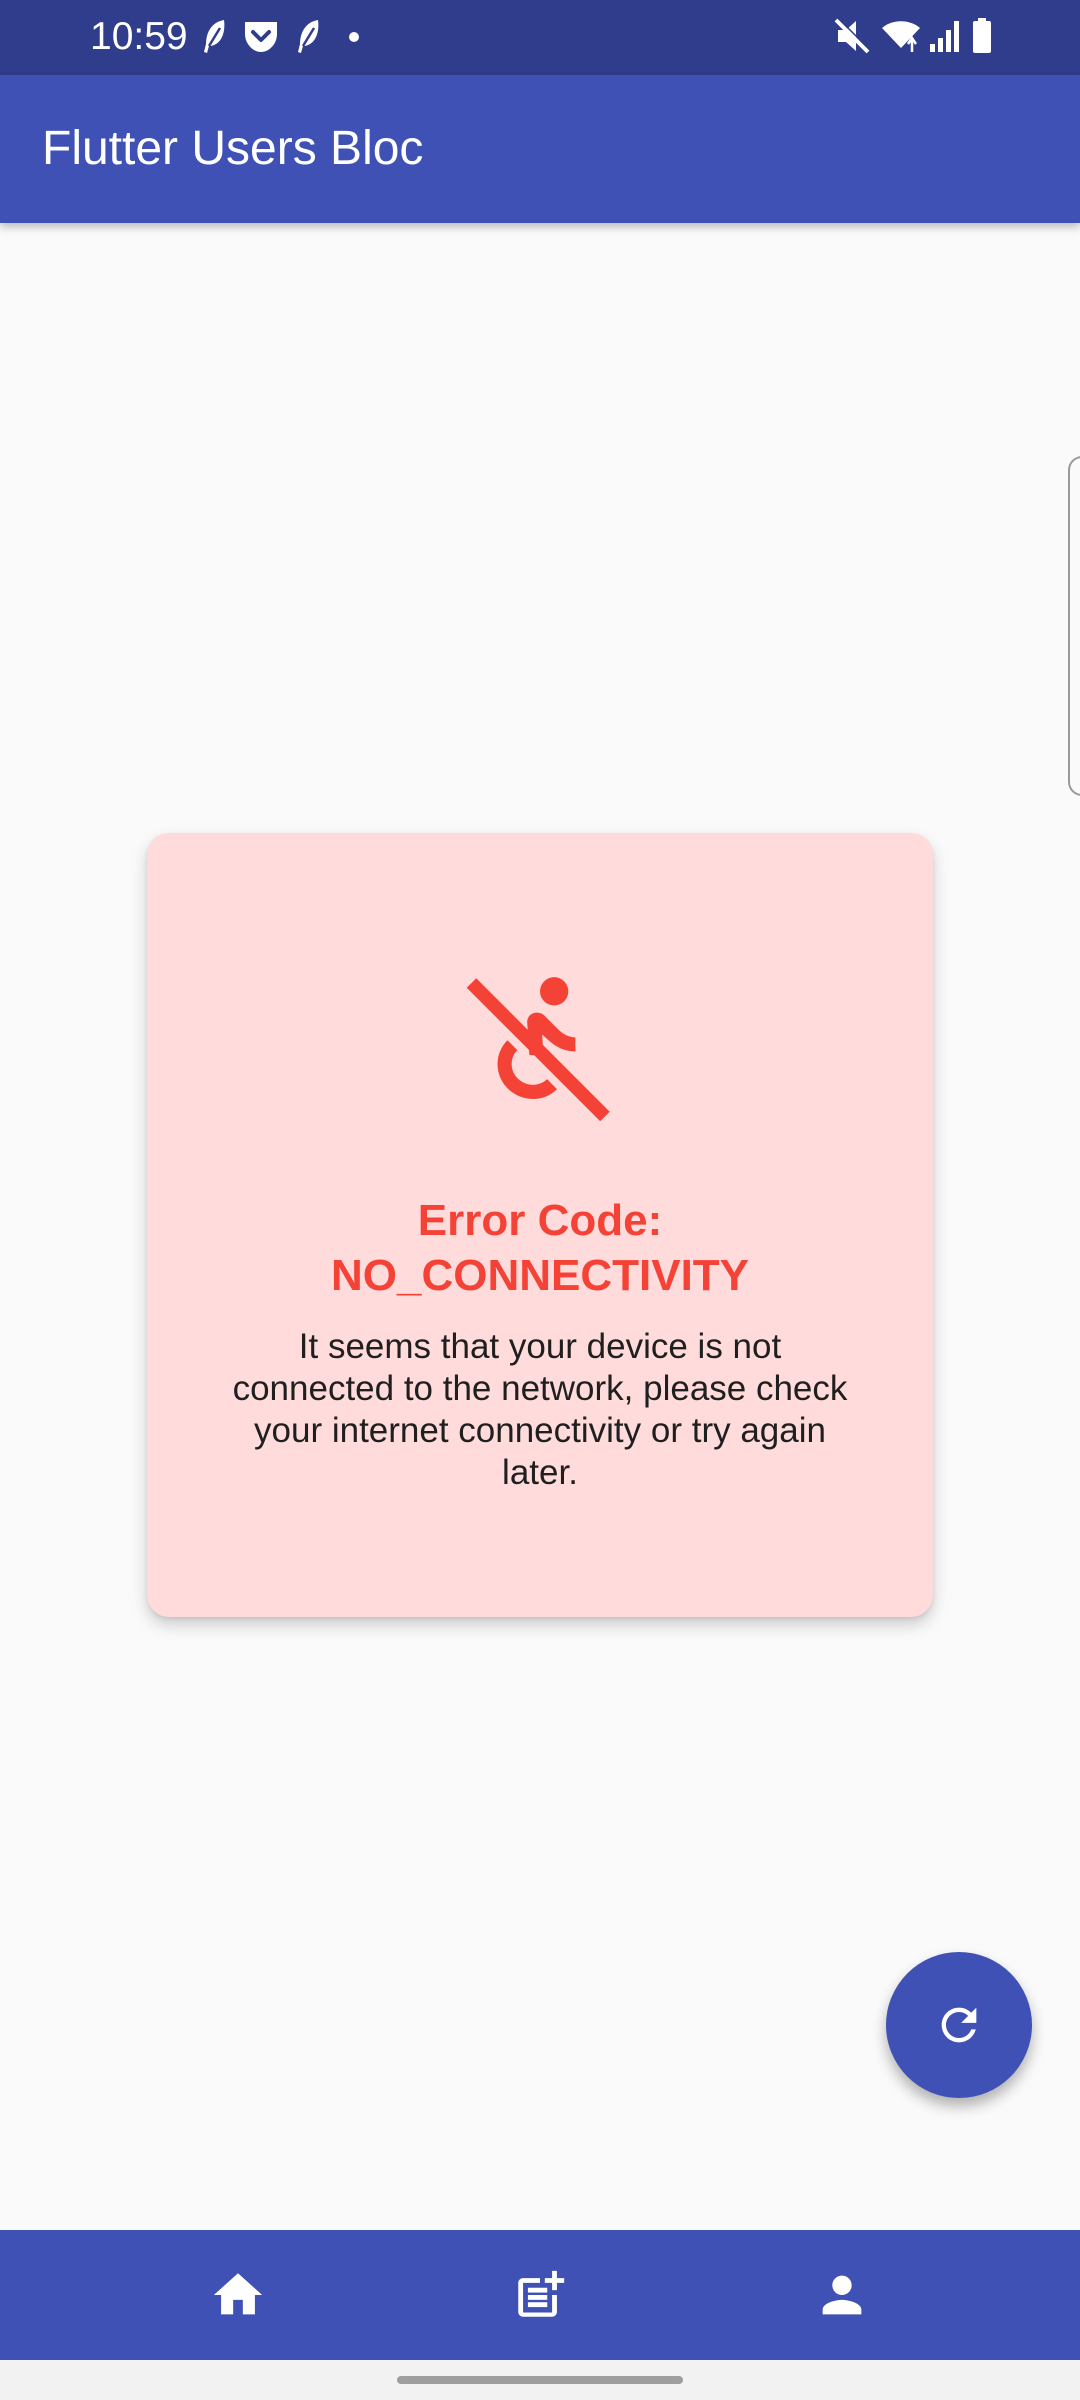  I want to click on status-time: 10:59, so click(139, 36).